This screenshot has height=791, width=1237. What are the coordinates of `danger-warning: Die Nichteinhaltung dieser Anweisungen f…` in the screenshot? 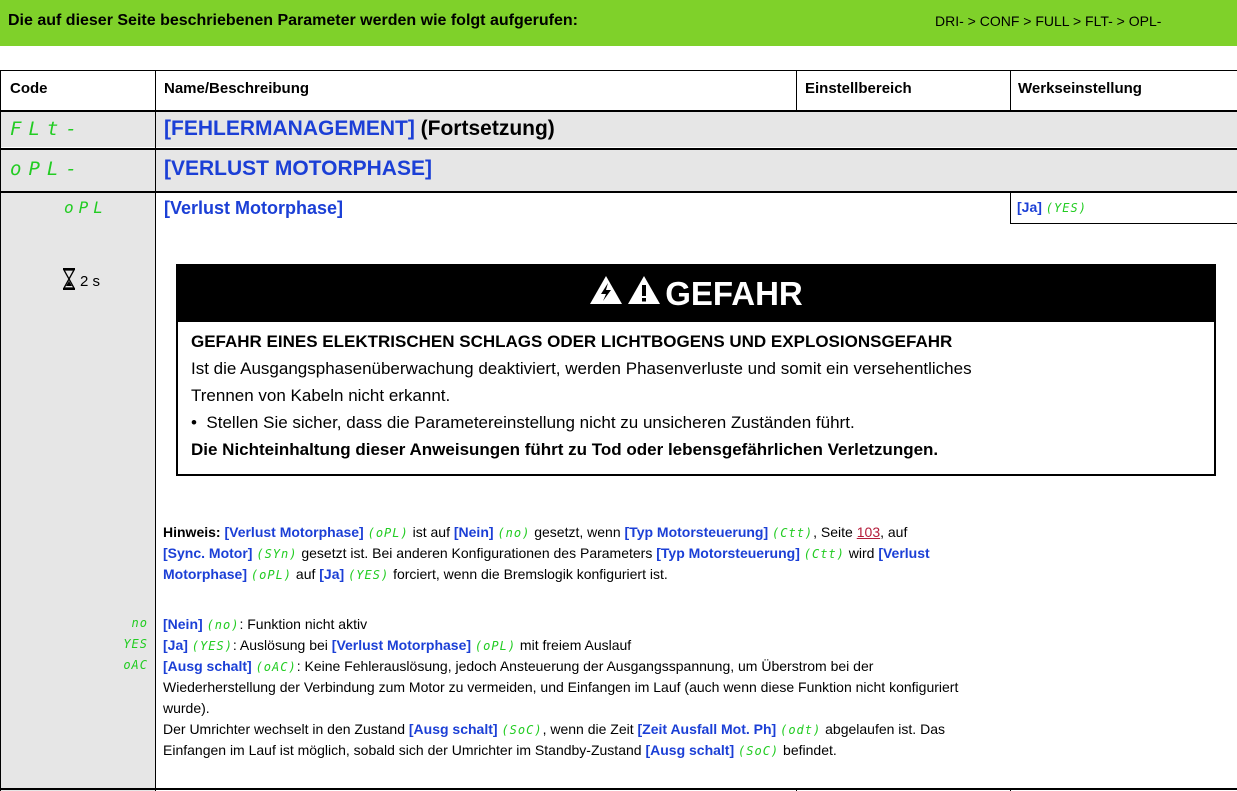 It's located at (565, 449).